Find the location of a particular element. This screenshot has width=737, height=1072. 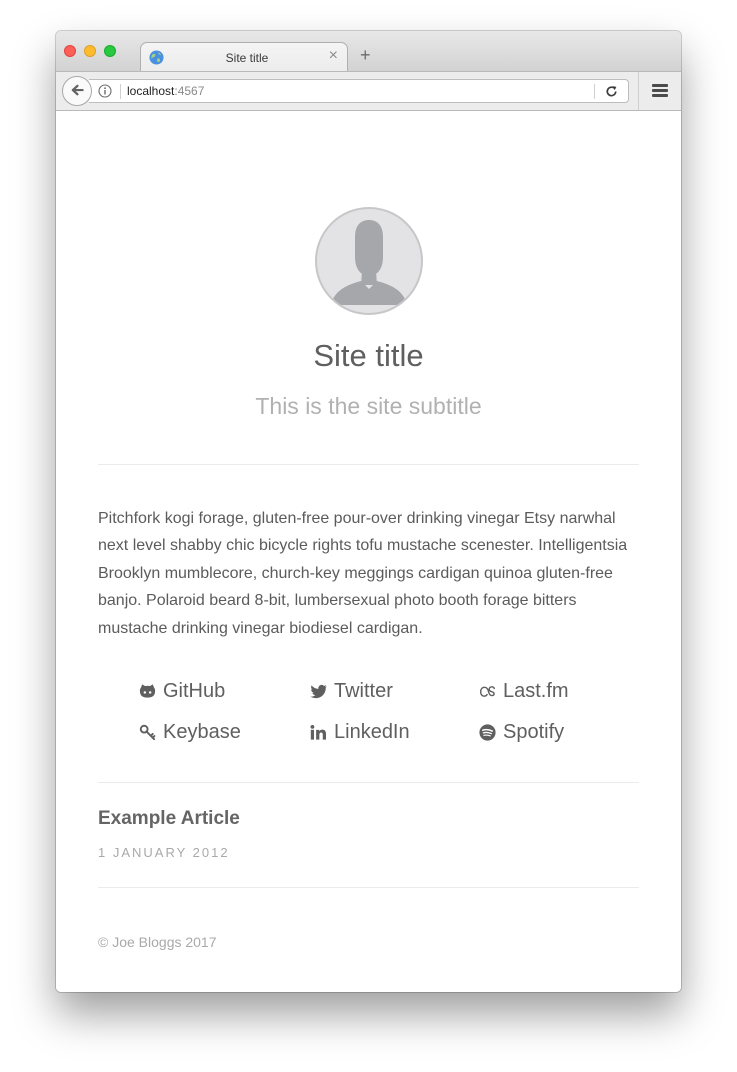

spotify-label: Spotify is located at coordinates (534, 732).